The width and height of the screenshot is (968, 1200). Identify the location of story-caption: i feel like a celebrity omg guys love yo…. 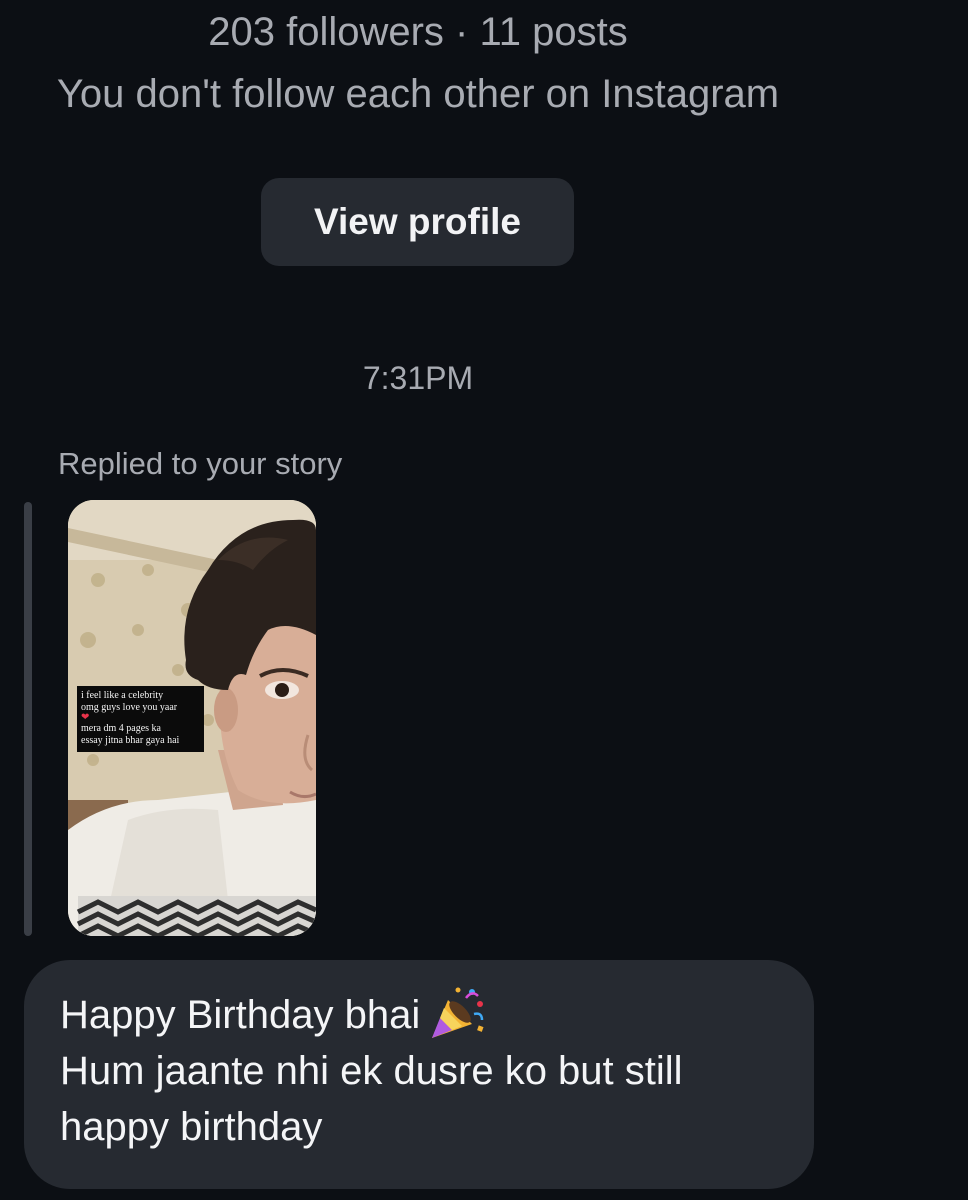
(140, 719).